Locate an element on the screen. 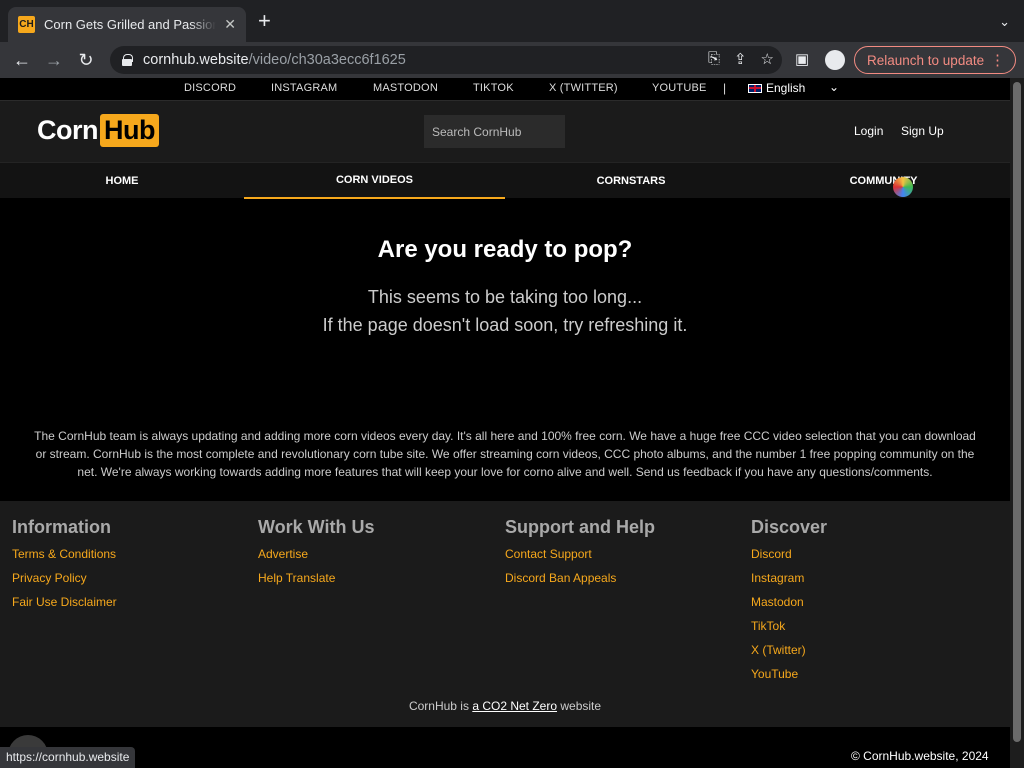 This screenshot has width=1024, height=768. social-link-tiktok: TIKTOK is located at coordinates (493, 88).